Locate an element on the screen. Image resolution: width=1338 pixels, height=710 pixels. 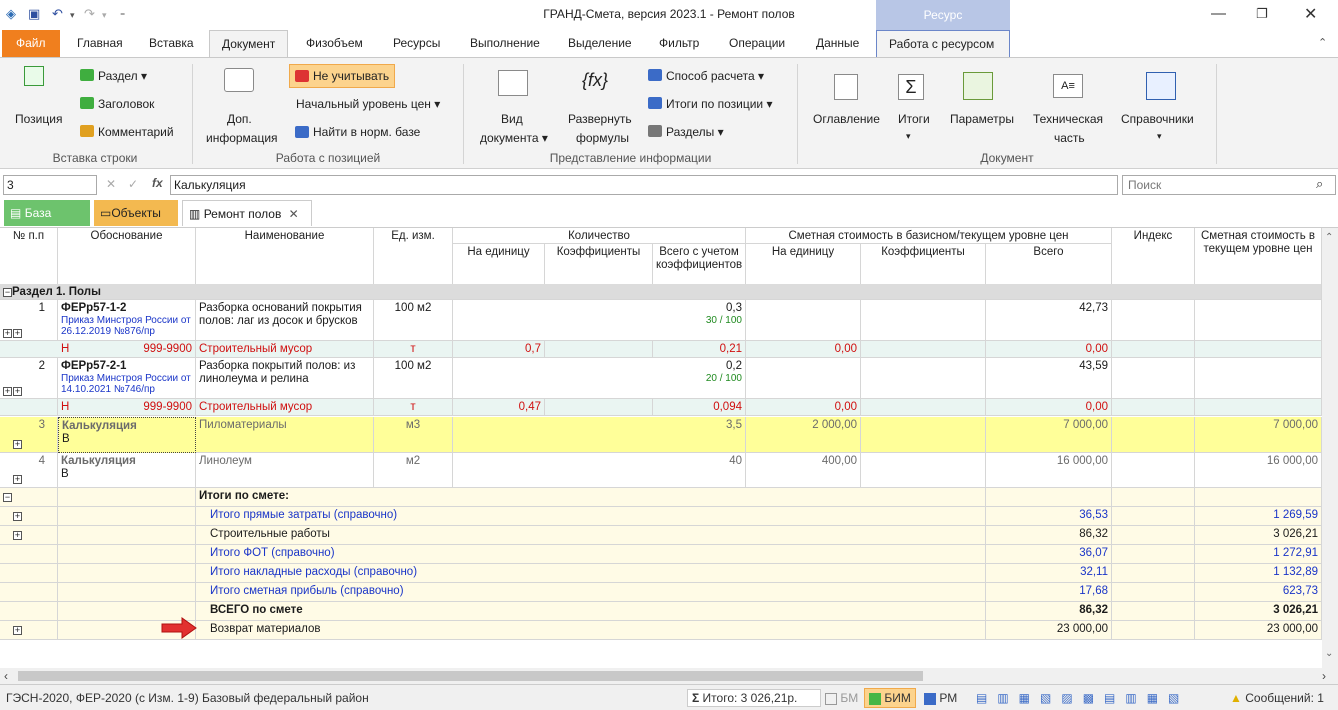
insert-heading-button: Заголовок is located at coordinates (126, 104).